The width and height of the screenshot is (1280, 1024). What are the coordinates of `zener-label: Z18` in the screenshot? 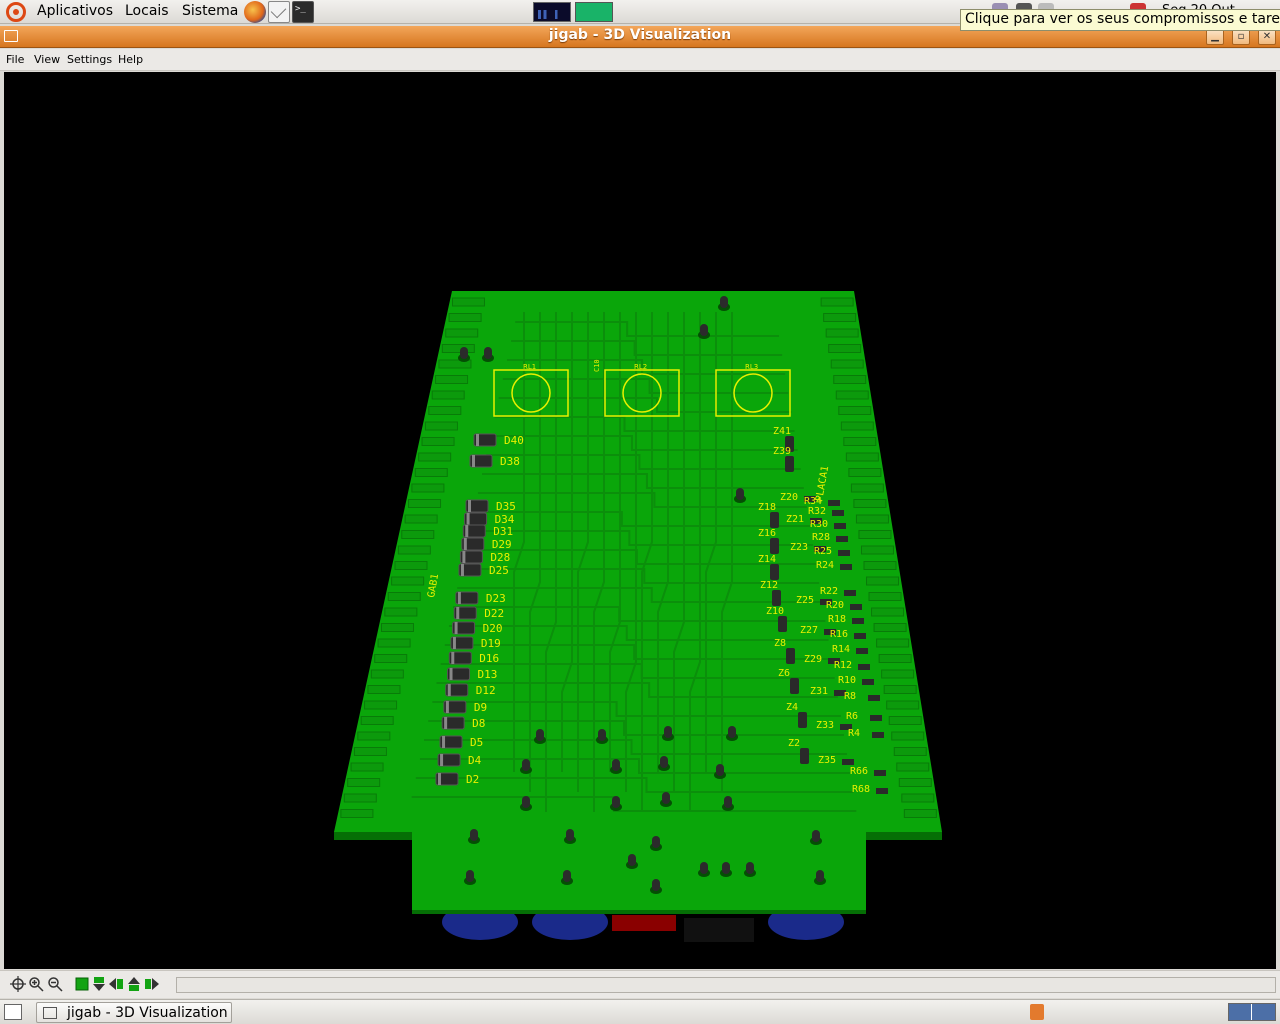 It's located at (767, 507).